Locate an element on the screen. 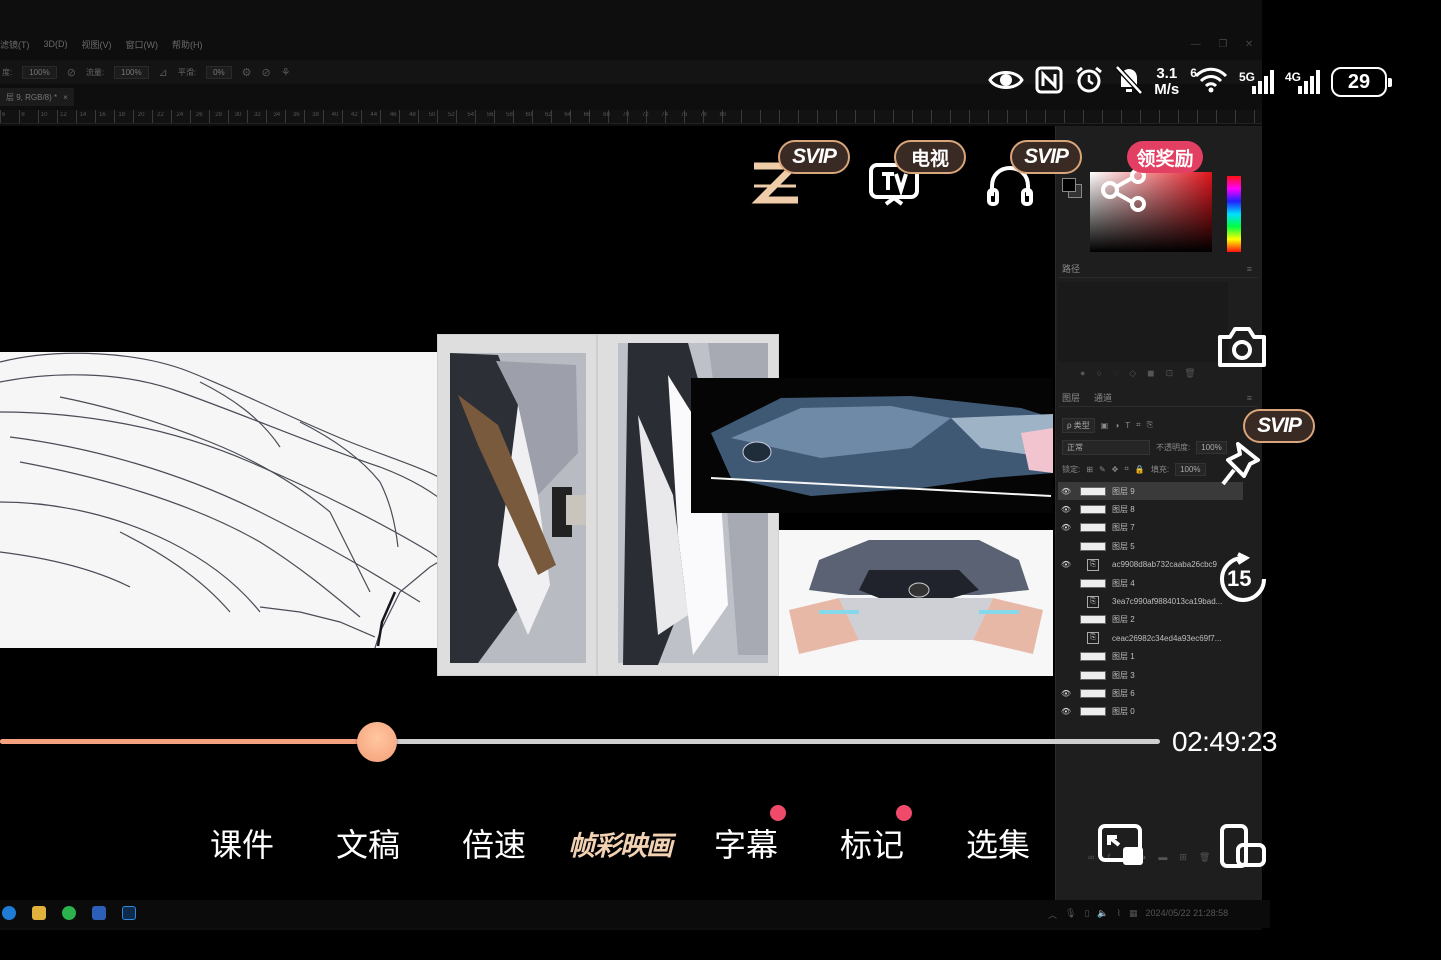 Image resolution: width=1441 pixels, height=960 pixels. paths-list is located at coordinates (1143, 322).